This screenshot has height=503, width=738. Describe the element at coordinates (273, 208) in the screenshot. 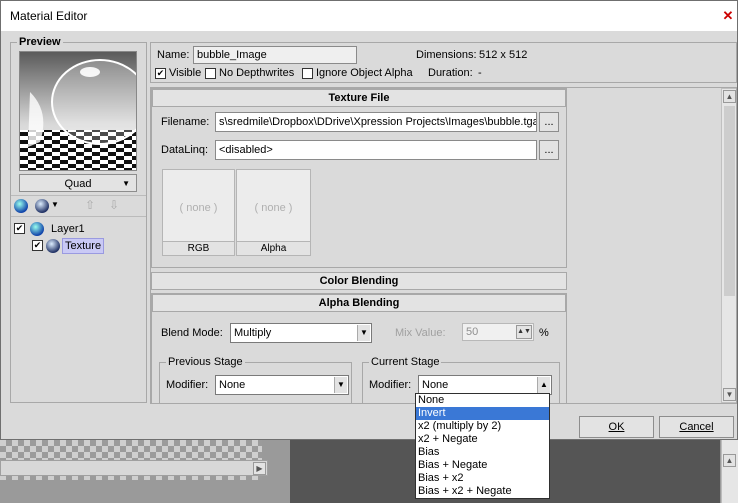

I see `alpha-placeholder: ( none )` at that location.